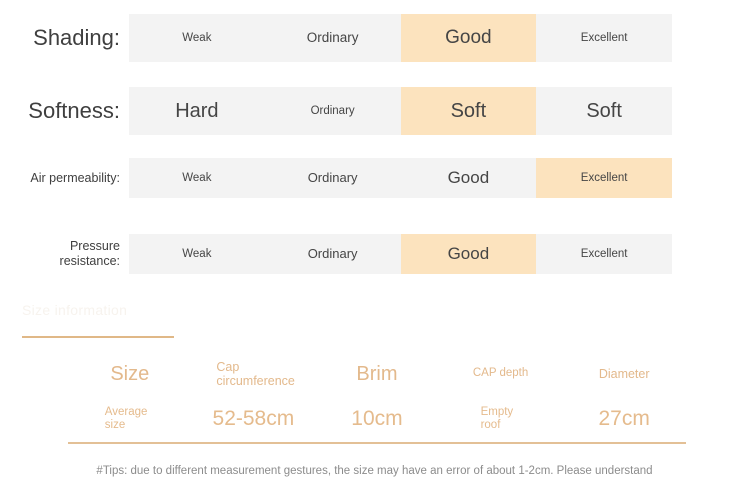 This screenshot has width=749, height=502. I want to click on rating-label-softness: Softness:, so click(74, 111).